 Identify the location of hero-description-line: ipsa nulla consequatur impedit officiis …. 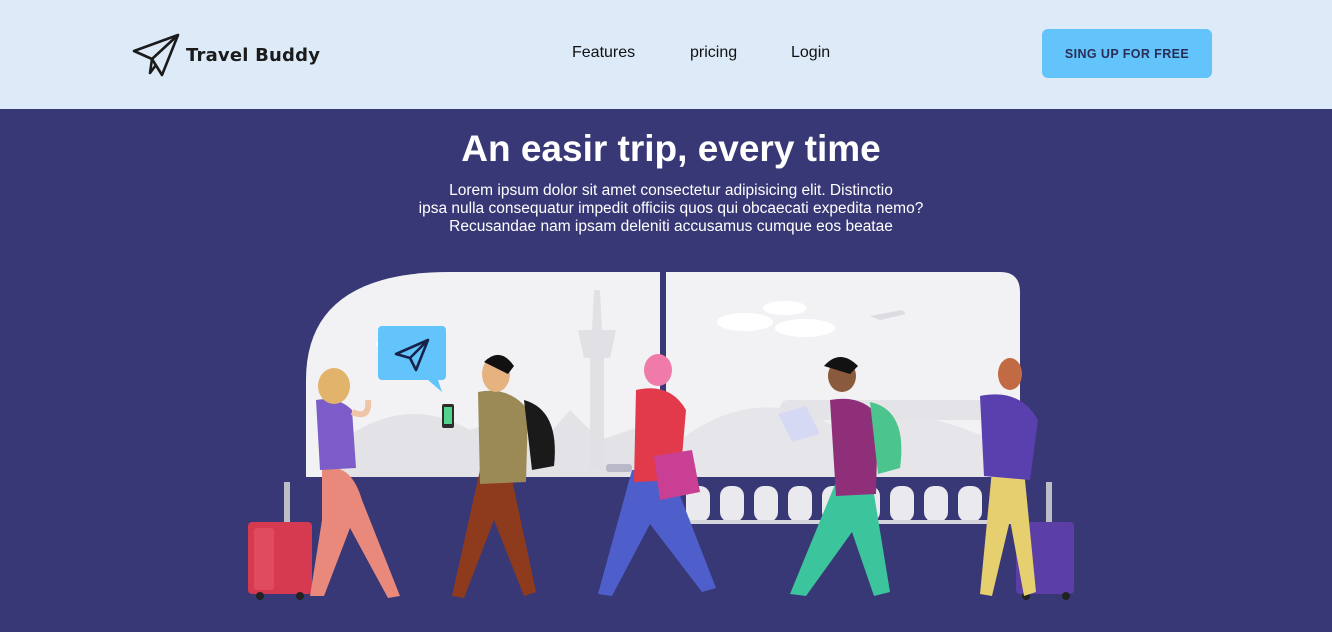
(671, 208).